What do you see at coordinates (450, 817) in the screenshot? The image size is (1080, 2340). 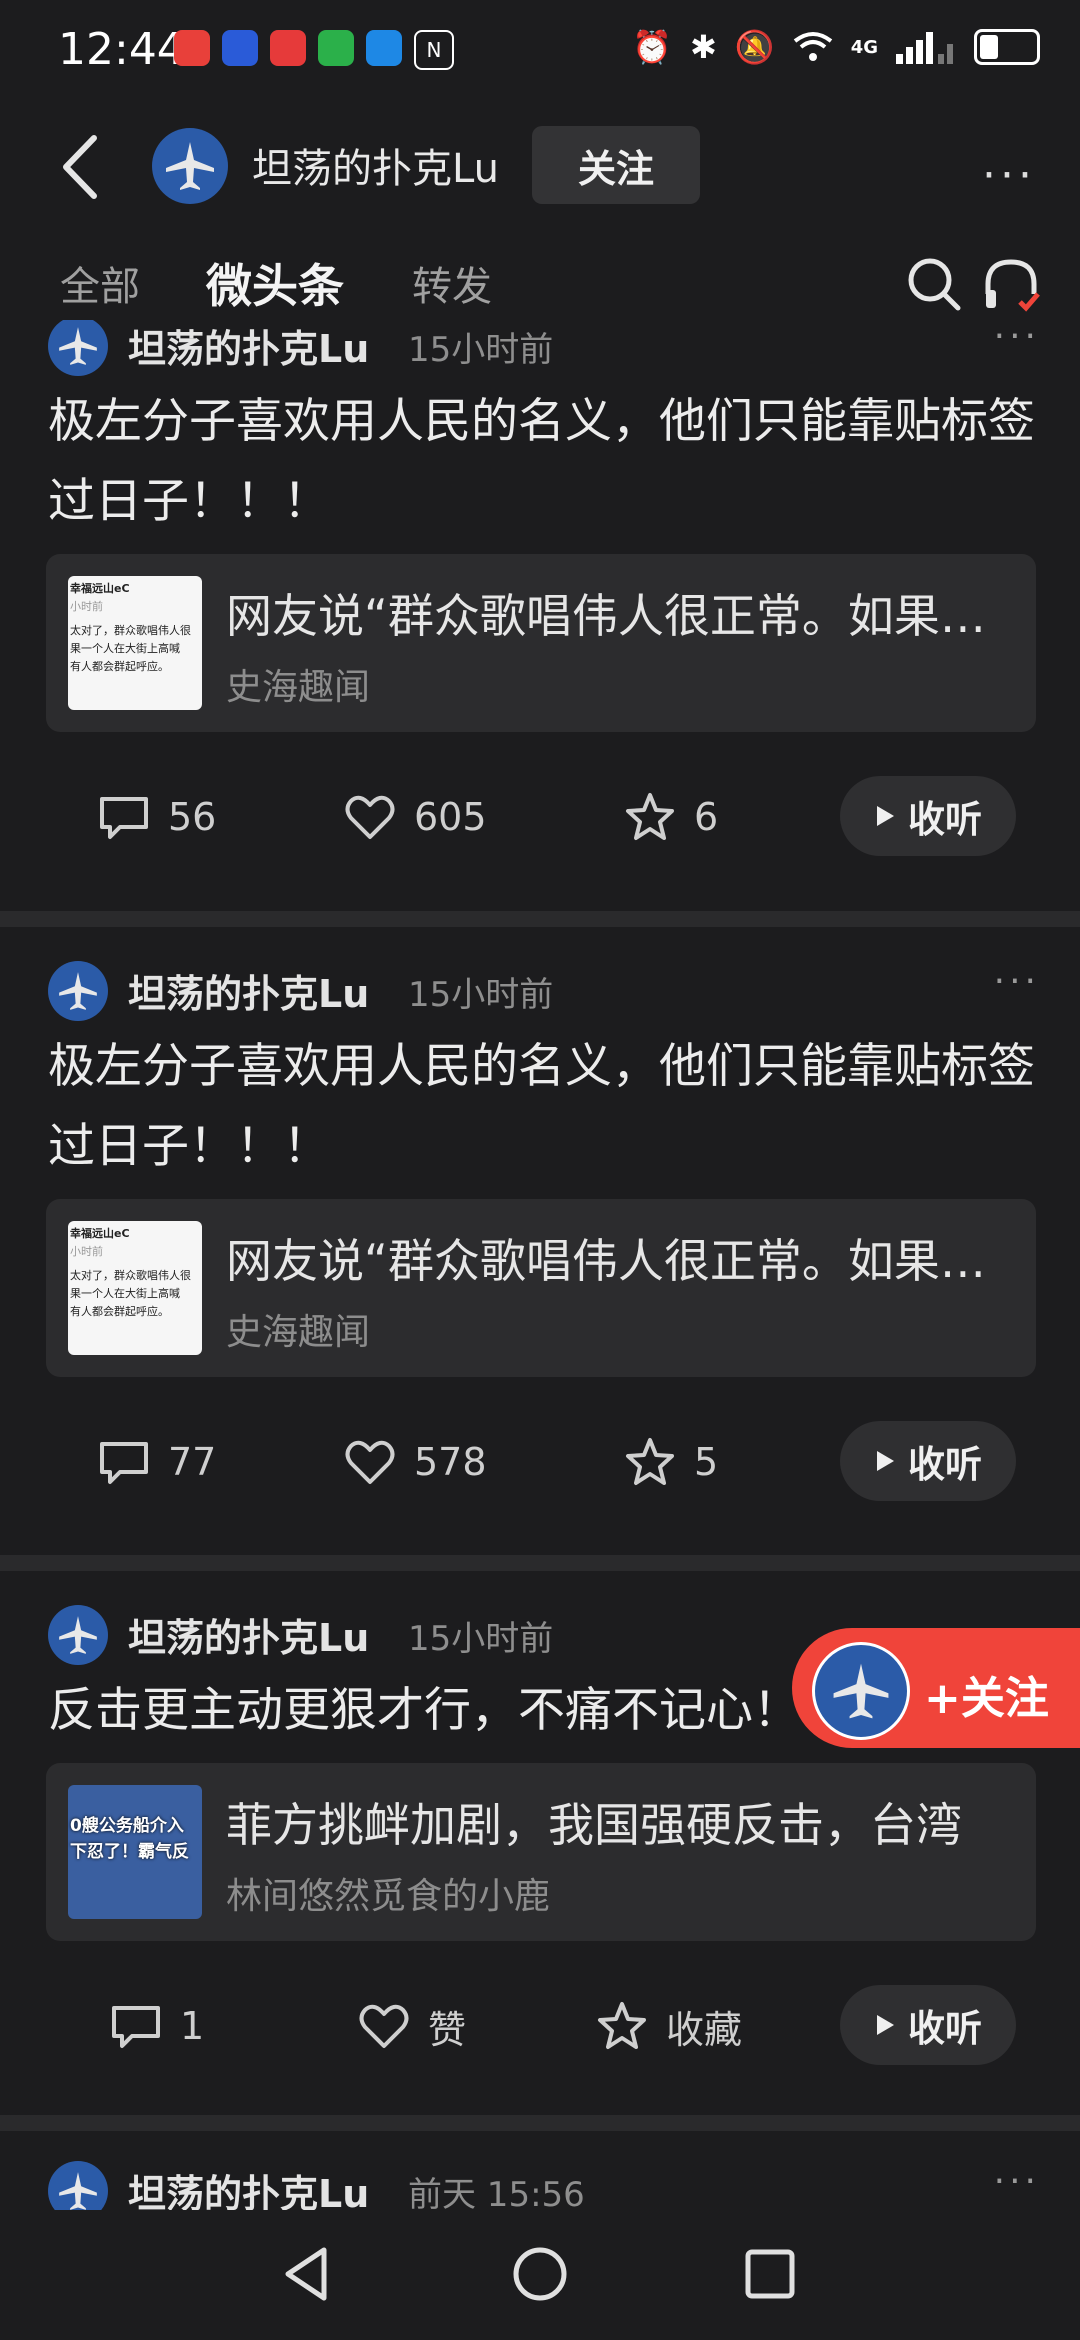 I see `like-count: 605` at bounding box center [450, 817].